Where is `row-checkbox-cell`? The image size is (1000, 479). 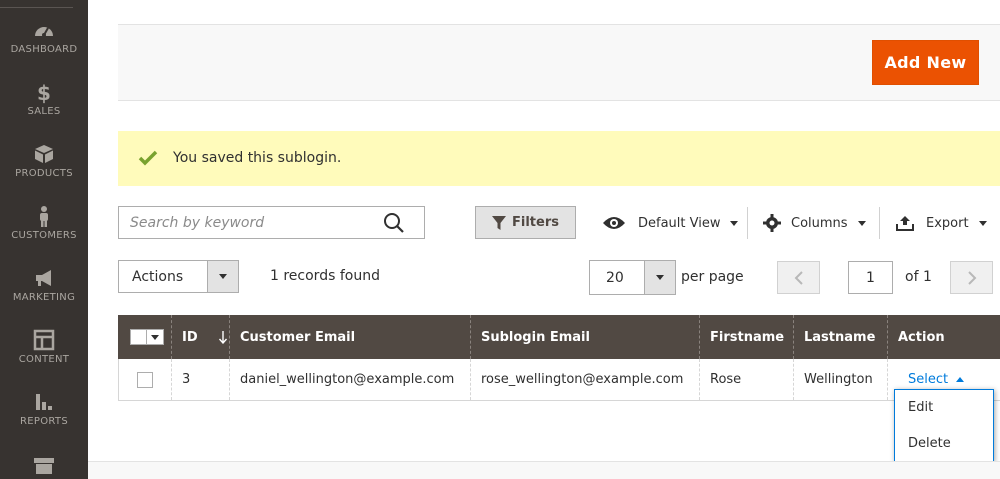 row-checkbox-cell is located at coordinates (147, 379).